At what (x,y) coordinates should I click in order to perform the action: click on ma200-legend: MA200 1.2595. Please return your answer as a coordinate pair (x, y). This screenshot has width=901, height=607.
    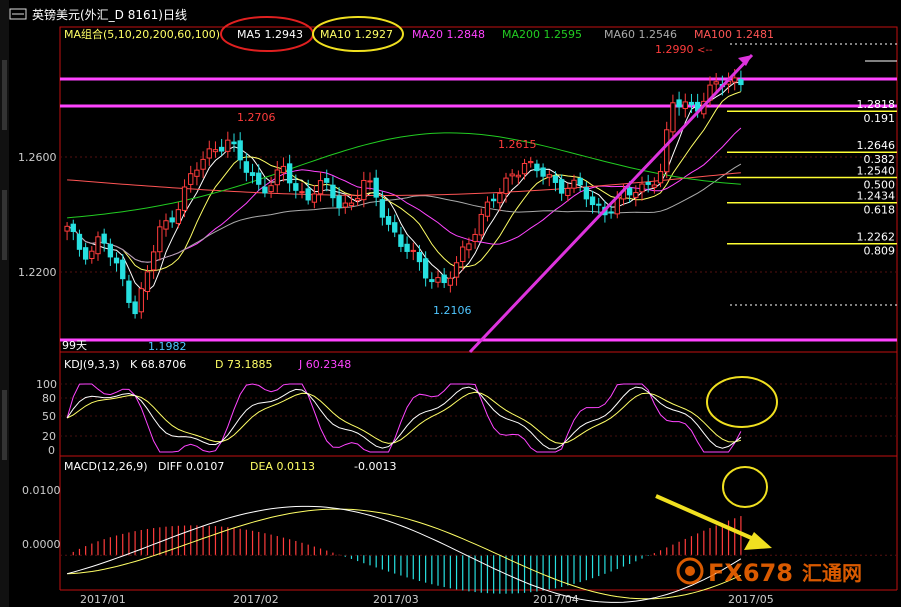
    Looking at the image, I should click on (542, 34).